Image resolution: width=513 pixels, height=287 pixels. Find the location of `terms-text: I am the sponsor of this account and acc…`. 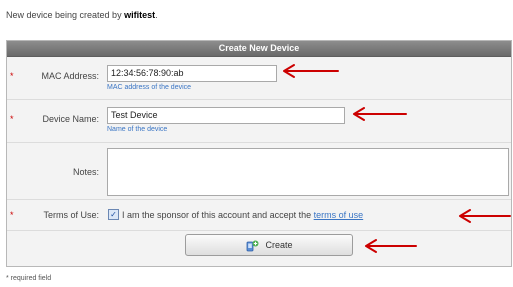

terms-text: I am the sponsor of this account and acc… is located at coordinates (242, 215).